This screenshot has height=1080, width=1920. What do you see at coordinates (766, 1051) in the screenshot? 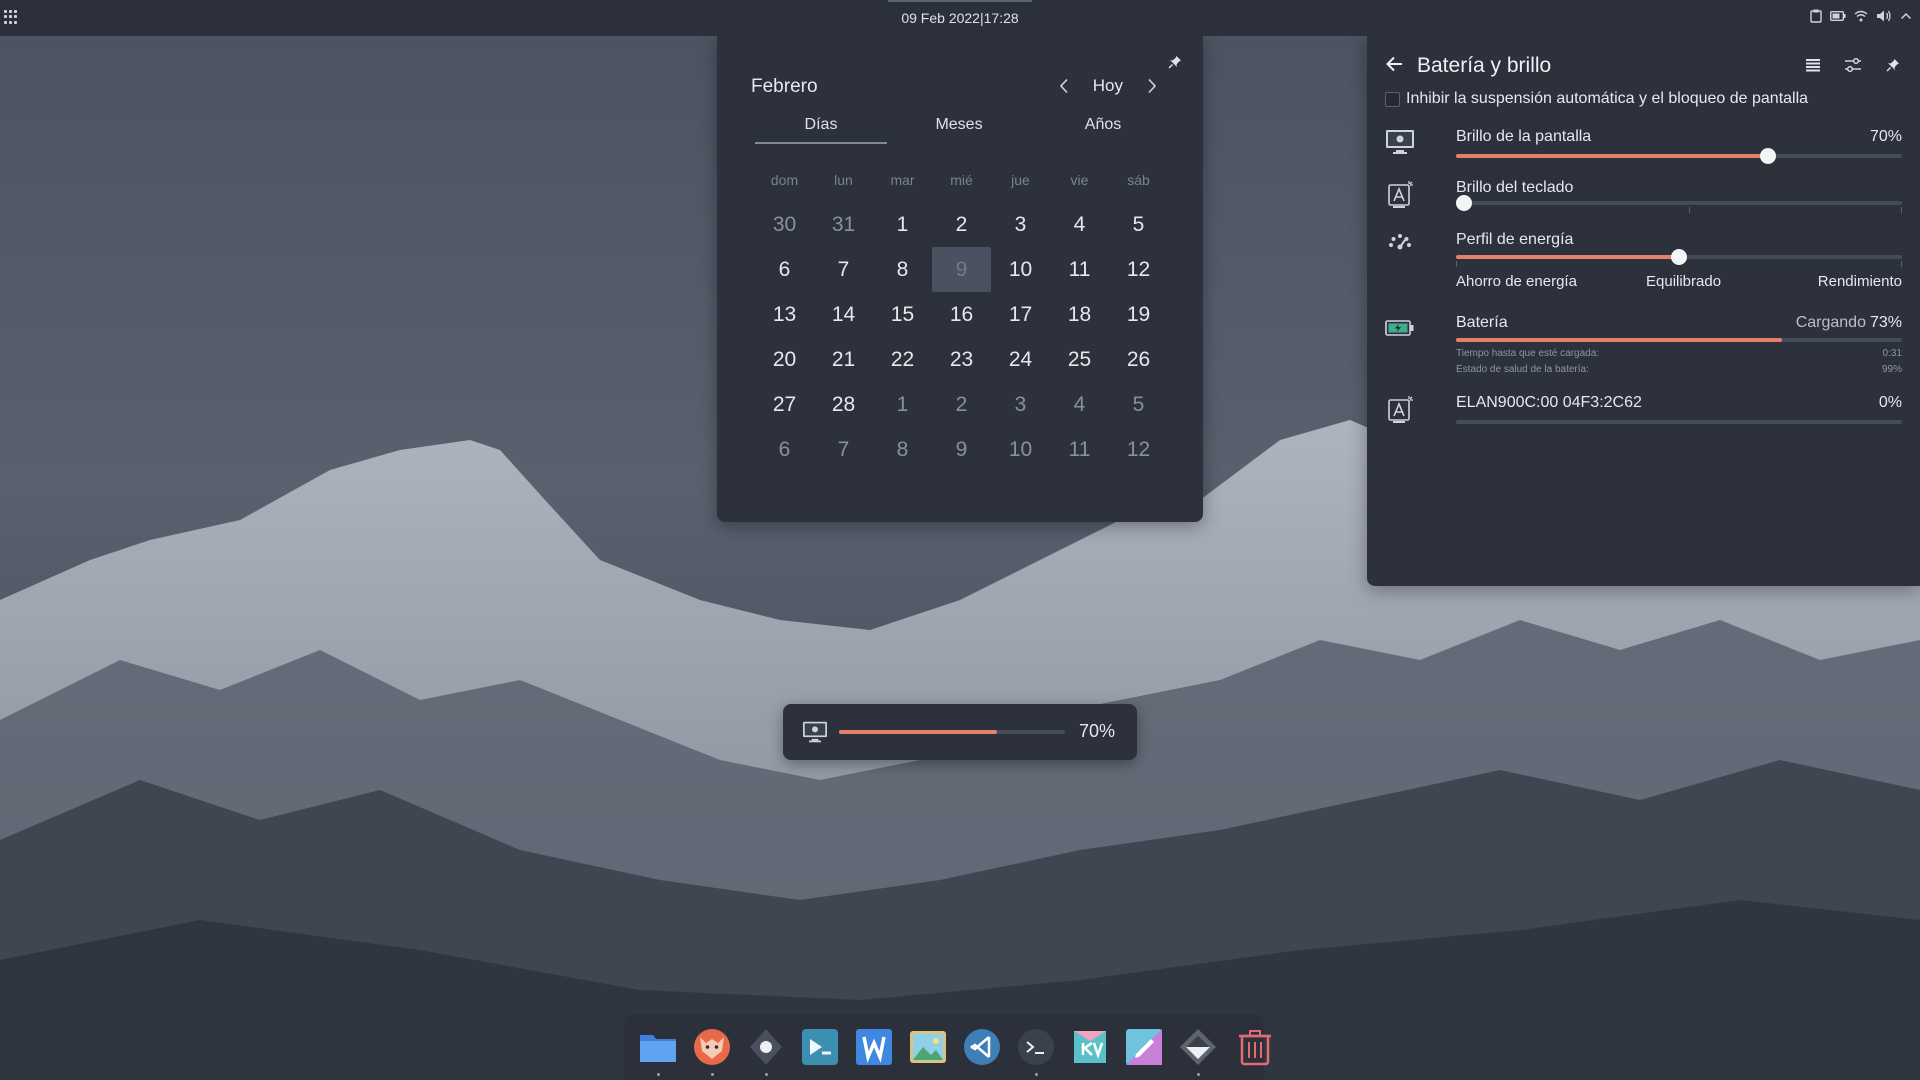
I see `settings-icon` at bounding box center [766, 1051].